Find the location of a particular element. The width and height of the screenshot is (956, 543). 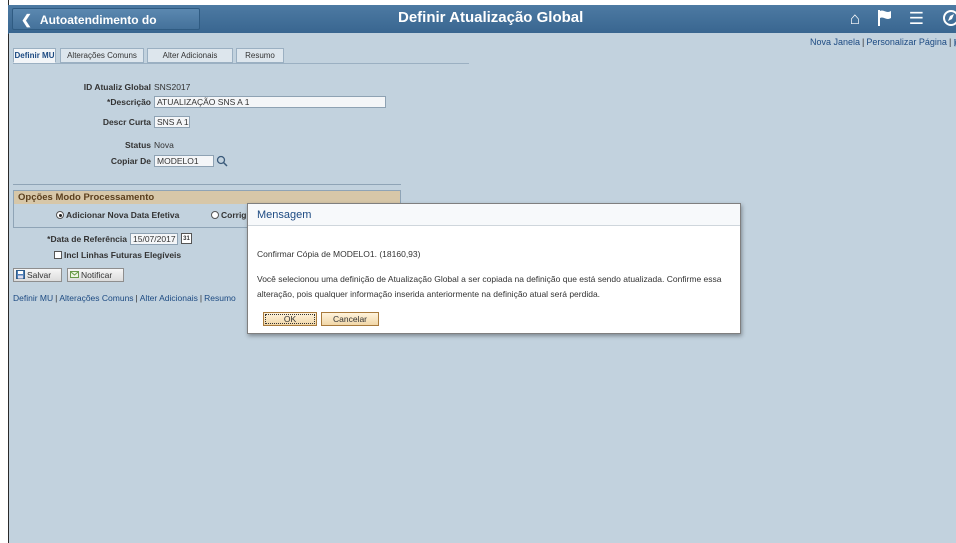

dialog-title: Mensagem is located at coordinates (494, 215).